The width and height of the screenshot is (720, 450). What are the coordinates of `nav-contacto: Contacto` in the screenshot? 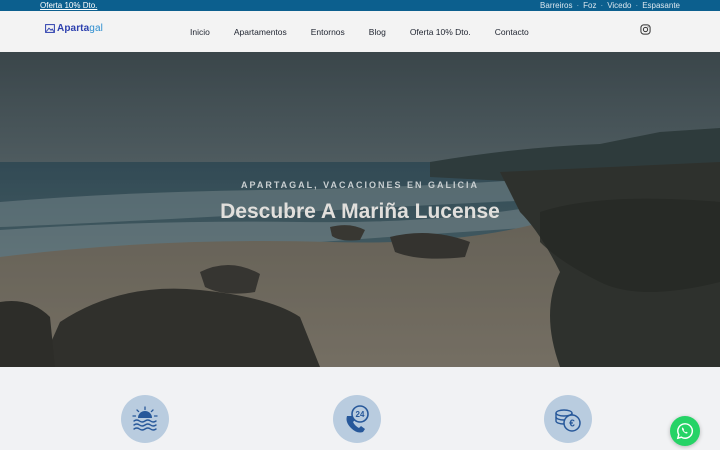 It's located at (512, 32).